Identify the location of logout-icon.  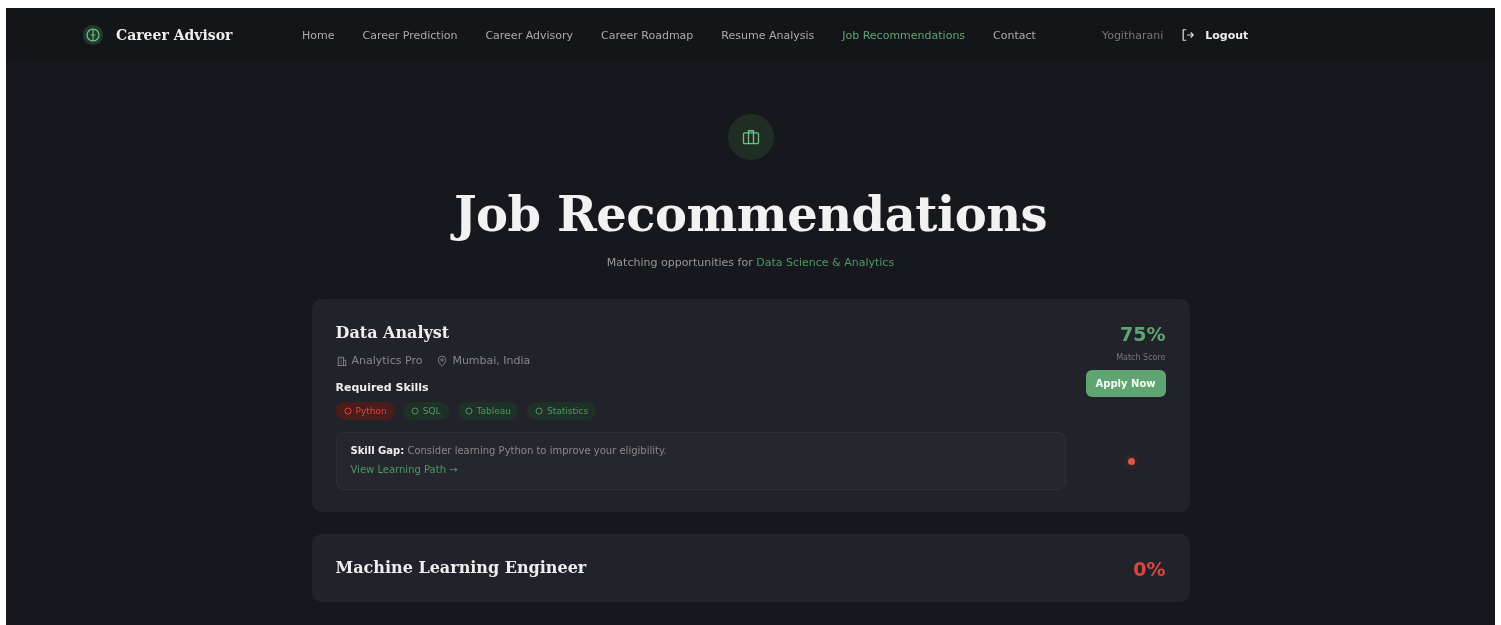
(1188, 35).